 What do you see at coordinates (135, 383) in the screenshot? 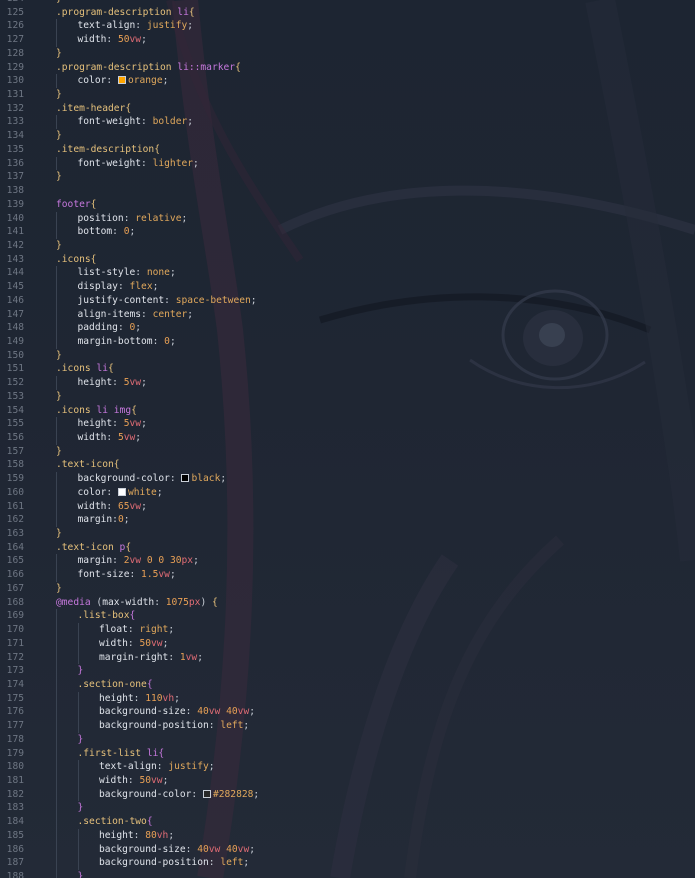
I see `code-token: vw` at bounding box center [135, 383].